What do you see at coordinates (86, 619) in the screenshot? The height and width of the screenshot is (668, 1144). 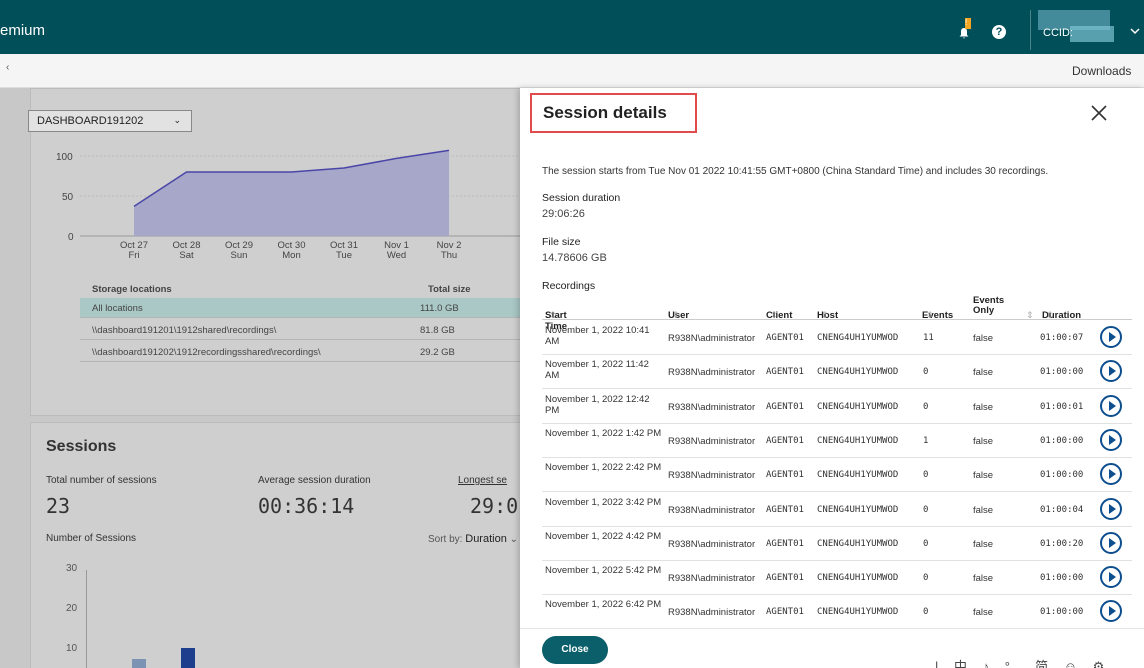 I see `sessions-y-axis` at bounding box center [86, 619].